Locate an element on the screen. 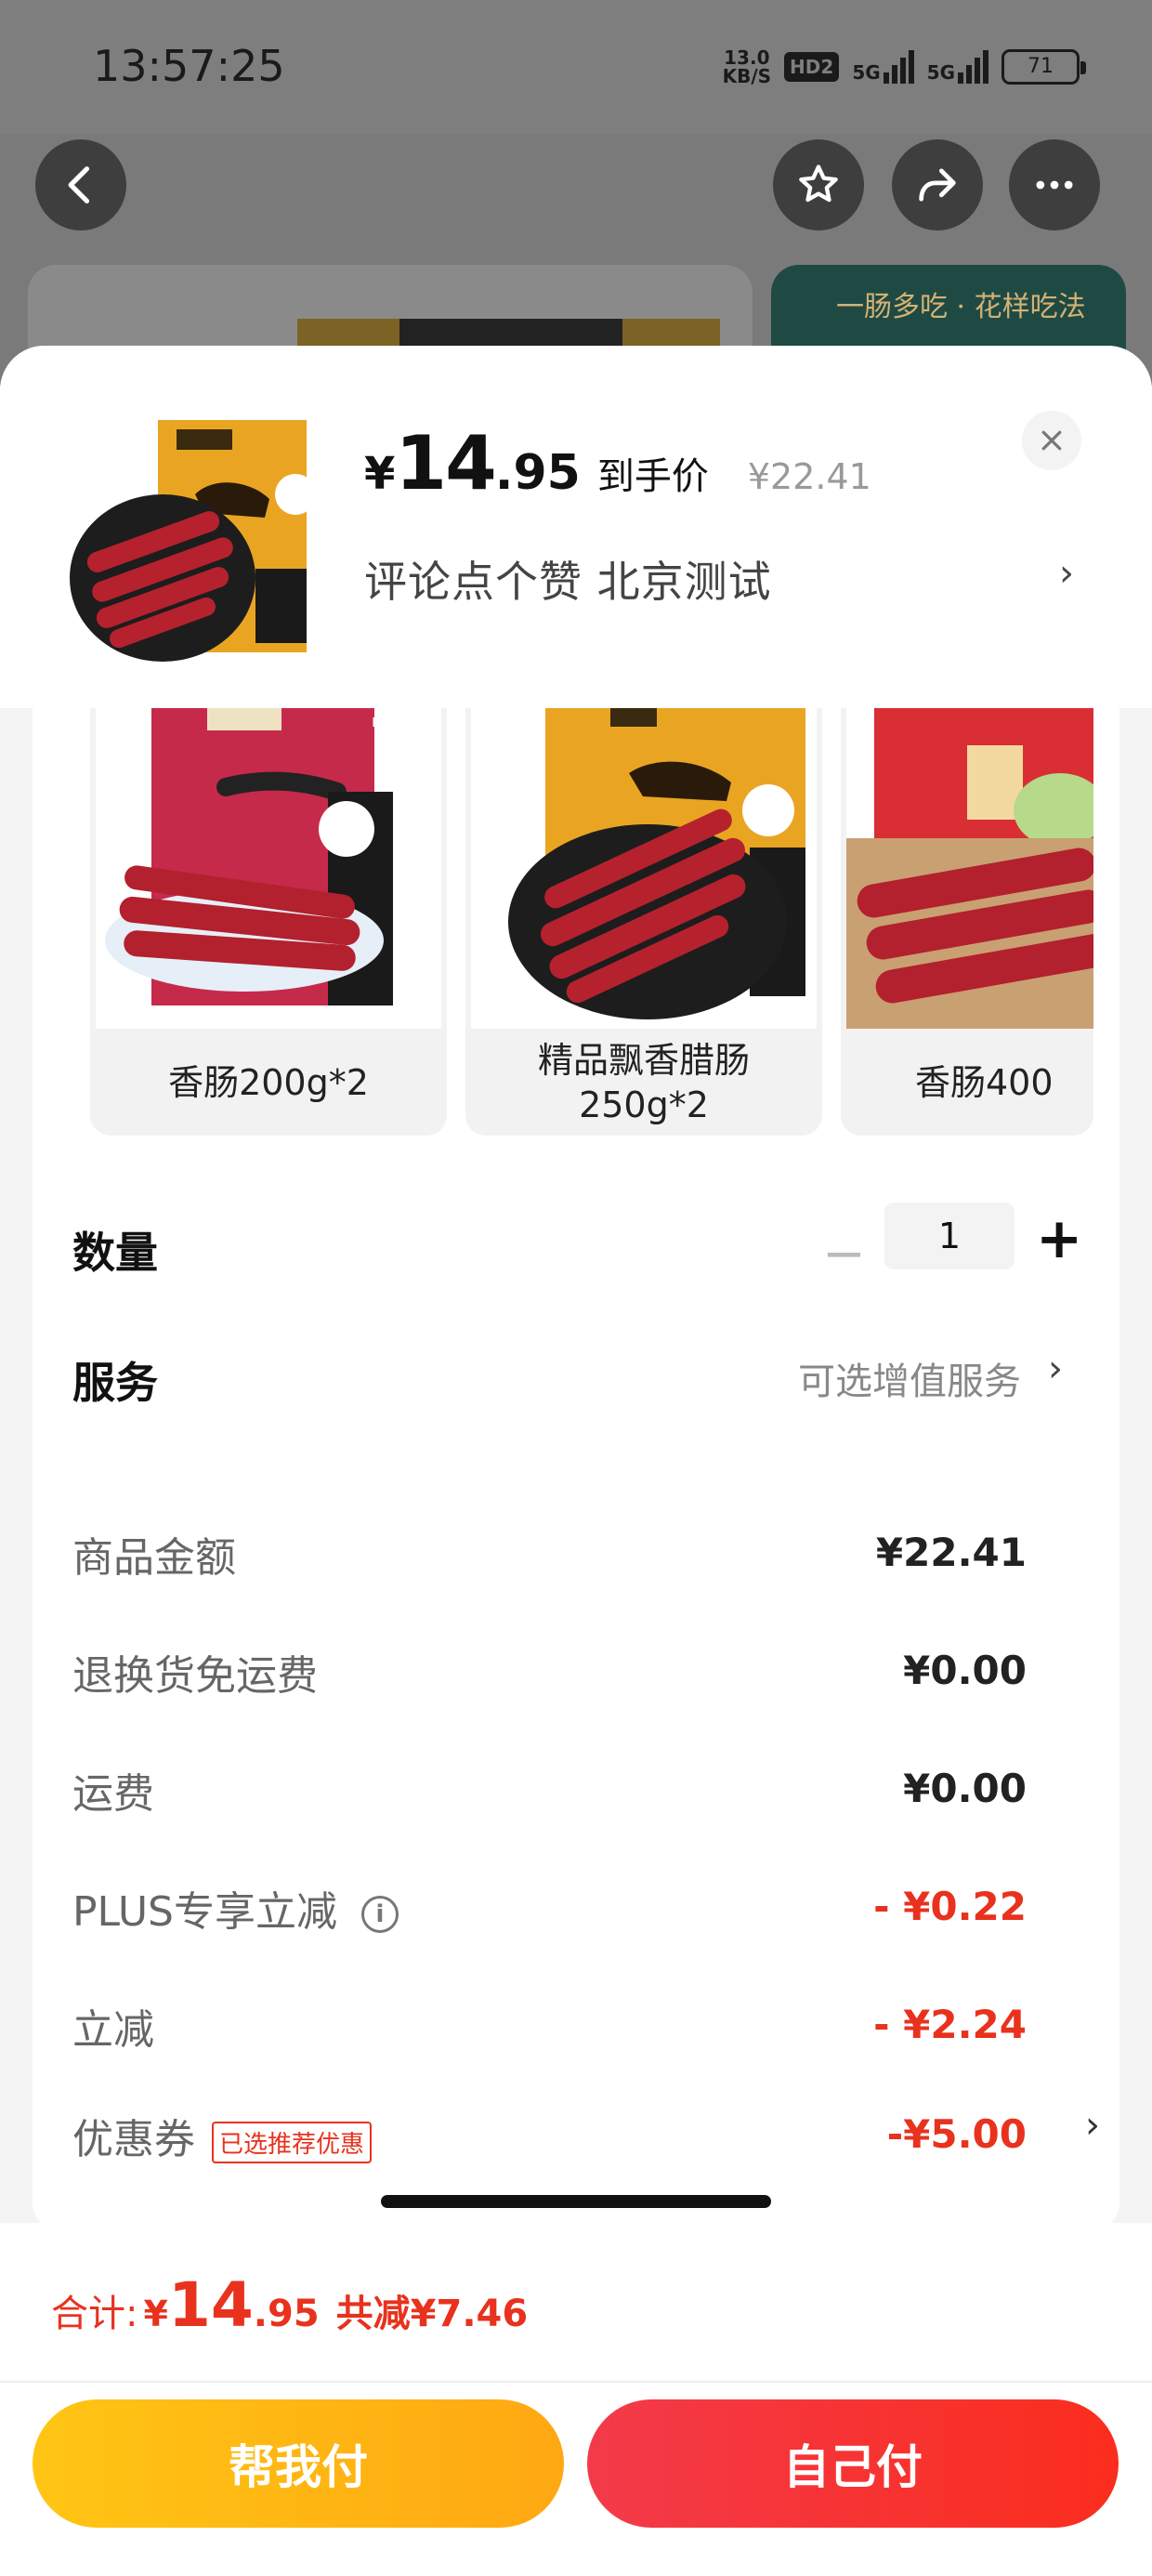 The image size is (1152, 2576). sheet-header: ¥ 14 .95 到手价 ¥22.41 评论点个赞 北京测试 › is located at coordinates (576, 527).